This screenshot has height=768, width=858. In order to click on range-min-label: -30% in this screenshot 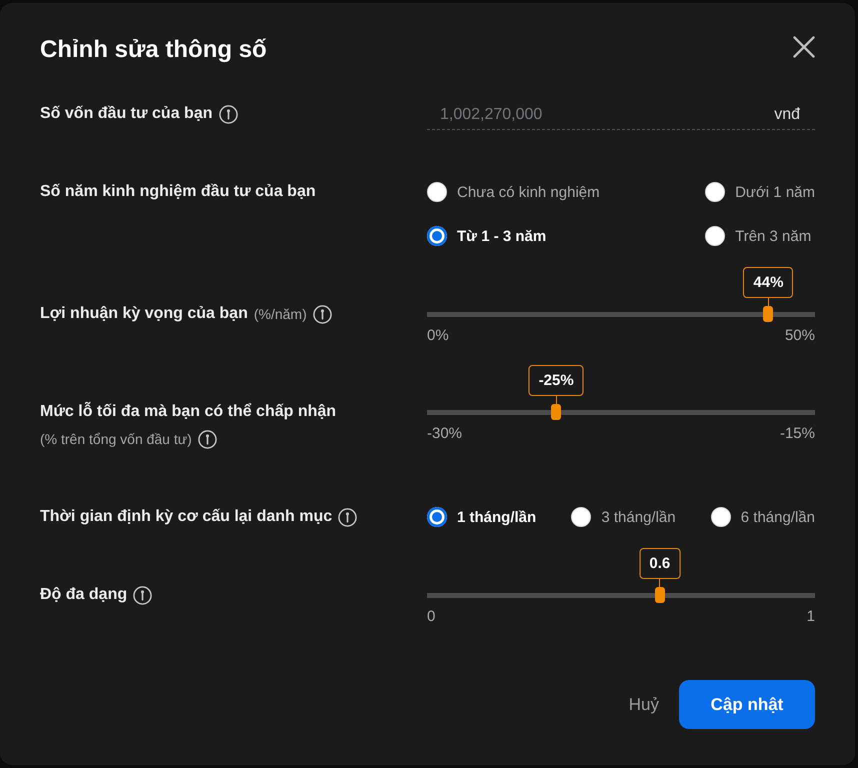, I will do `click(444, 434)`.